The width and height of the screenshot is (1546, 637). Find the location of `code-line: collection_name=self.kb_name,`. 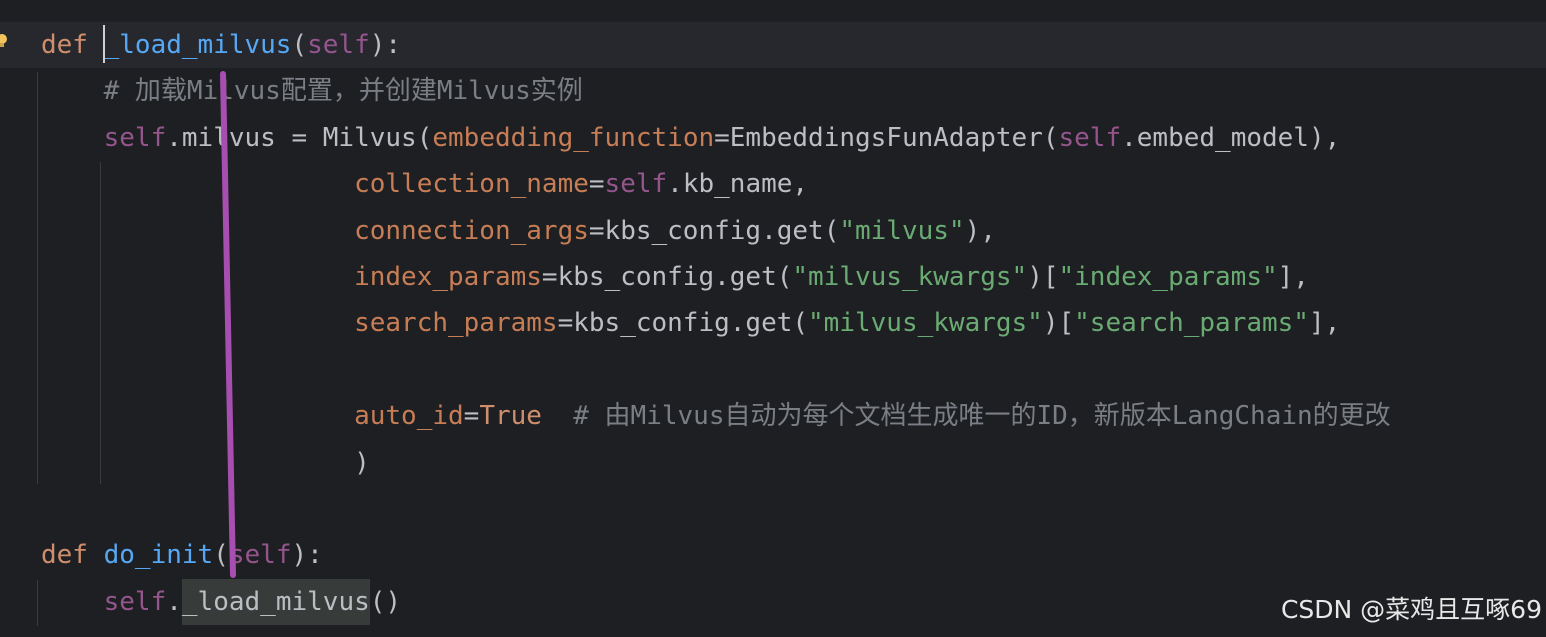

code-line: collection_name=self.kb_name, is located at coordinates (773, 184).